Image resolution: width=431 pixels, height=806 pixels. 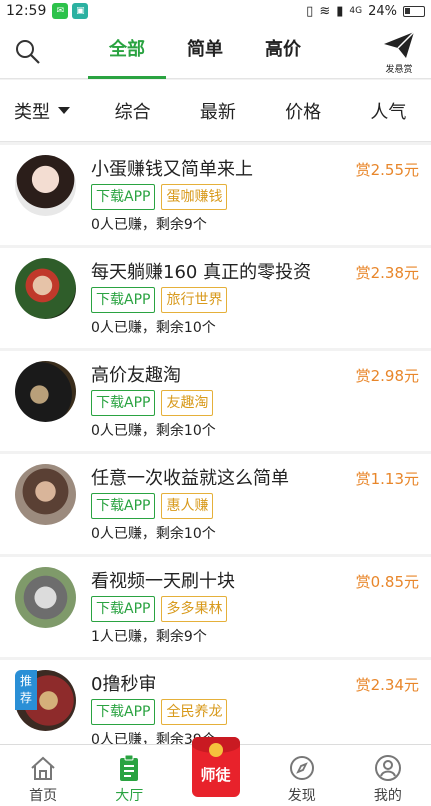 What do you see at coordinates (215, 11) in the screenshot?
I see `status-bar: 12:59 ✉ ▣ ▯ ≋ ▮ 4G 24%` at bounding box center [215, 11].